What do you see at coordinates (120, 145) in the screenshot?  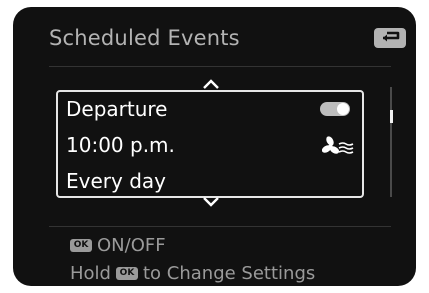 I see `event-time: 10:00 p.m.` at bounding box center [120, 145].